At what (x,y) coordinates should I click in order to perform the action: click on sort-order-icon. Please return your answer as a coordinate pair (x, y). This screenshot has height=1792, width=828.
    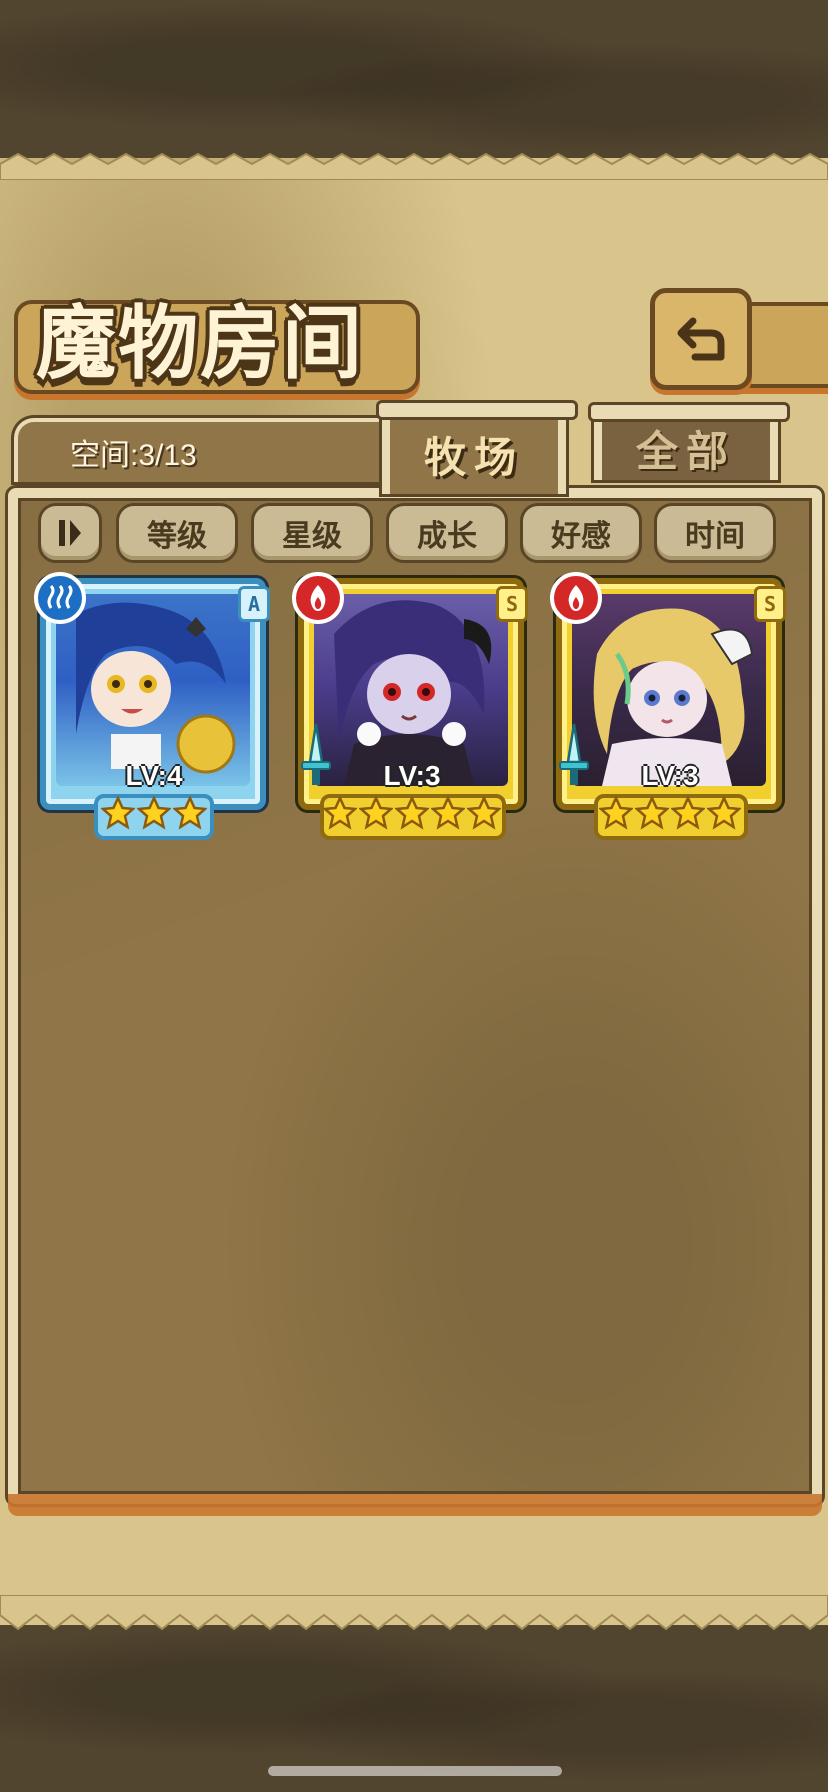
    Looking at the image, I should click on (70, 533).